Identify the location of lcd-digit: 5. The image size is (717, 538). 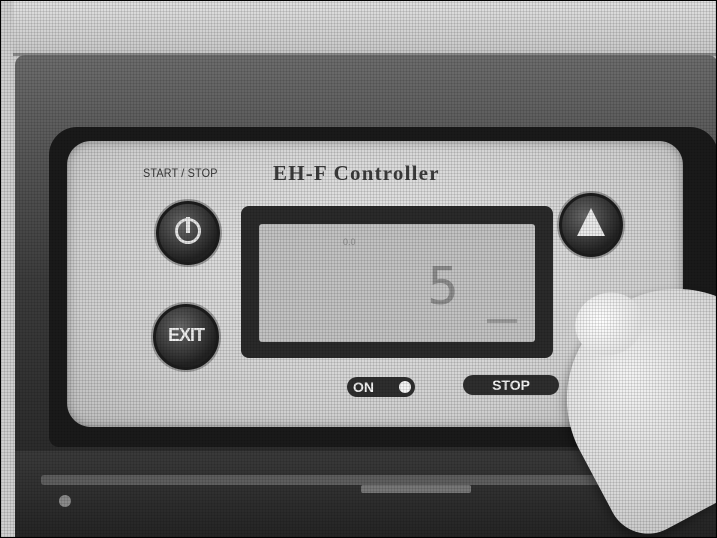
(443, 287).